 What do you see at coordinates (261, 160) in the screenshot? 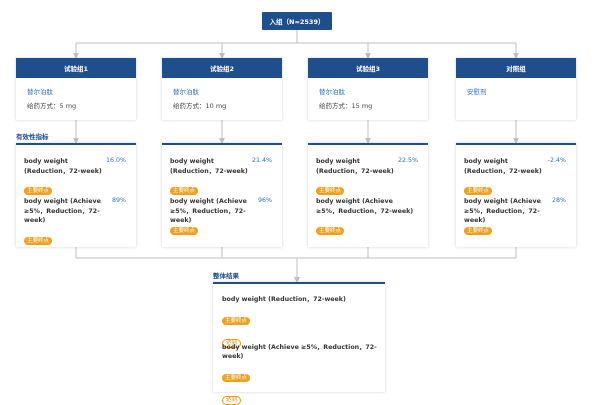
I see `endpoint-value: 21.4%` at bounding box center [261, 160].